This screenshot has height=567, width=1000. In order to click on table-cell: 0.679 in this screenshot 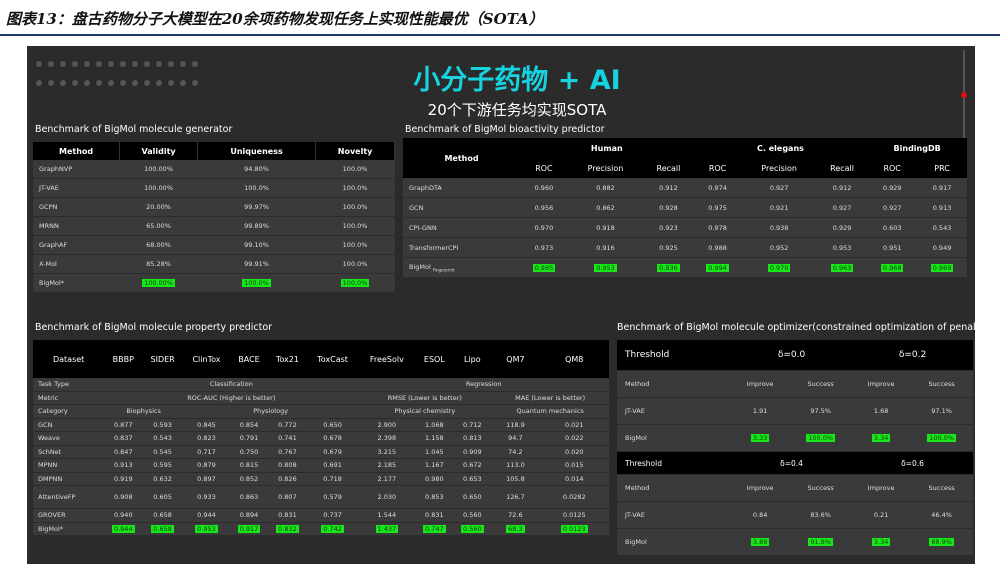, I will do `click(332, 452)`.